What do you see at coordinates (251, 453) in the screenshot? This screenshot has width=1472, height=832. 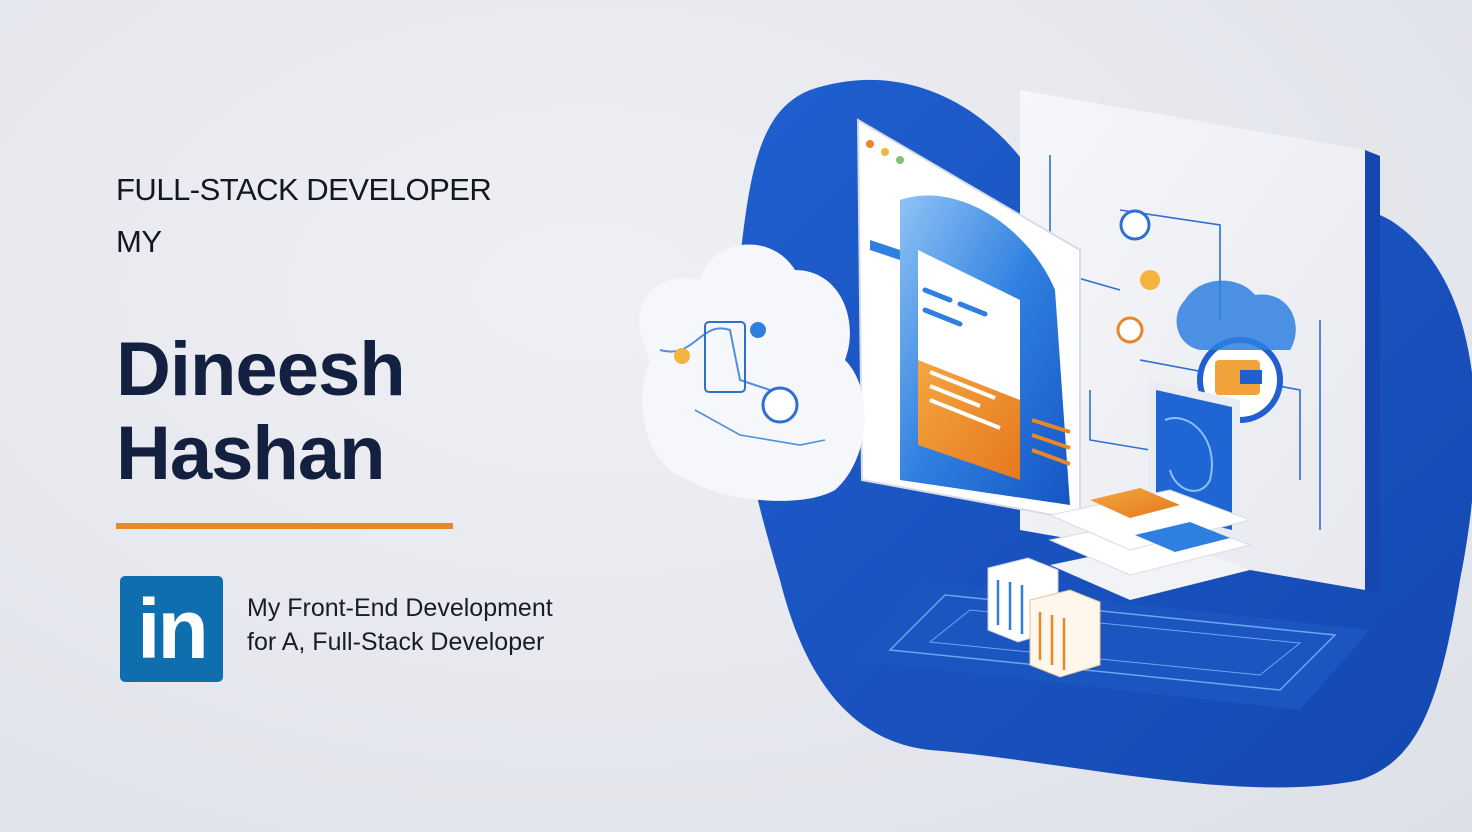 I see `last-name: Hashan` at bounding box center [251, 453].